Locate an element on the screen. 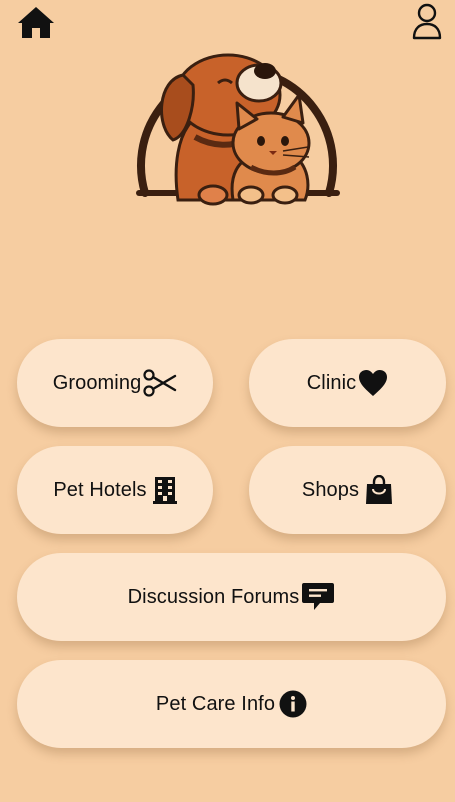 The width and height of the screenshot is (455, 802). dog-and-cat-logo is located at coordinates (238, 116).